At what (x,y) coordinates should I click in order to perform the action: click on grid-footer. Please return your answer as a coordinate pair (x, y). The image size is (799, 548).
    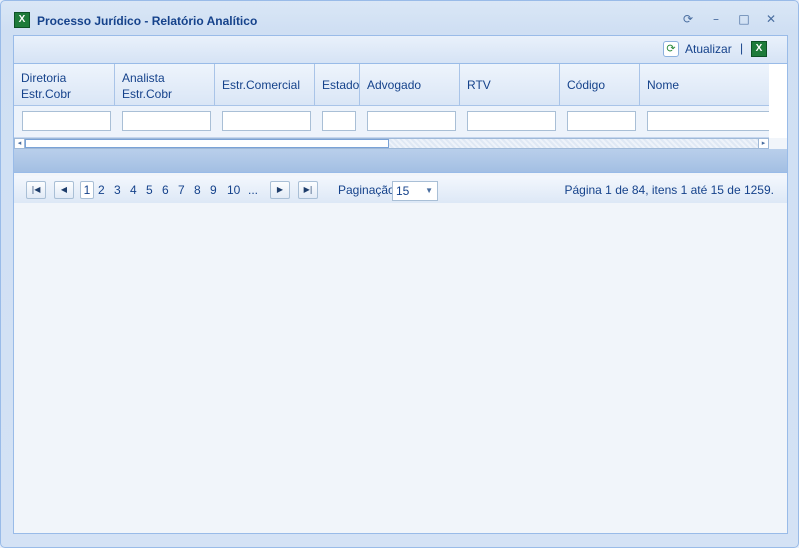
    Looking at the image, I should click on (400, 161).